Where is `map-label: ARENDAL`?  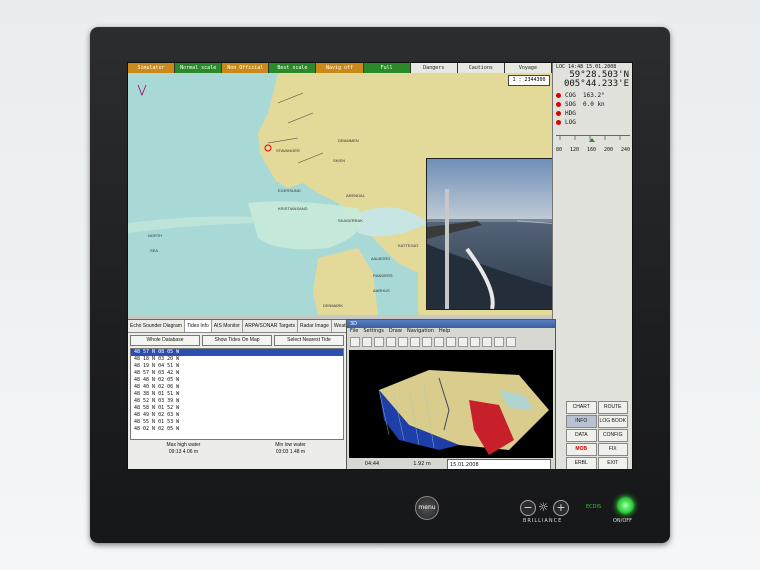 map-label: ARENDAL is located at coordinates (355, 195).